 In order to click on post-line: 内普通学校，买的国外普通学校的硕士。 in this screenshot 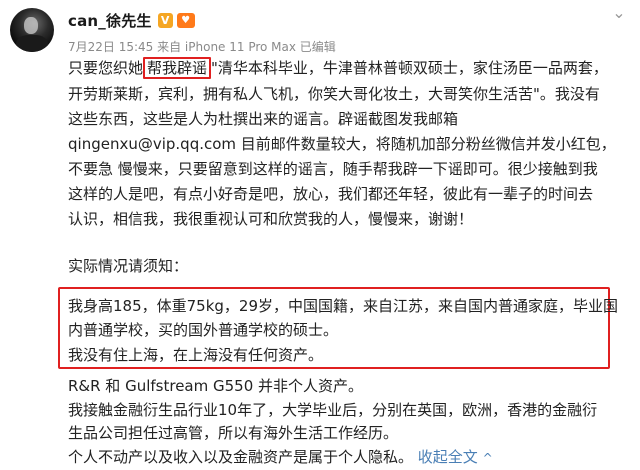, I will do `click(203, 330)`.